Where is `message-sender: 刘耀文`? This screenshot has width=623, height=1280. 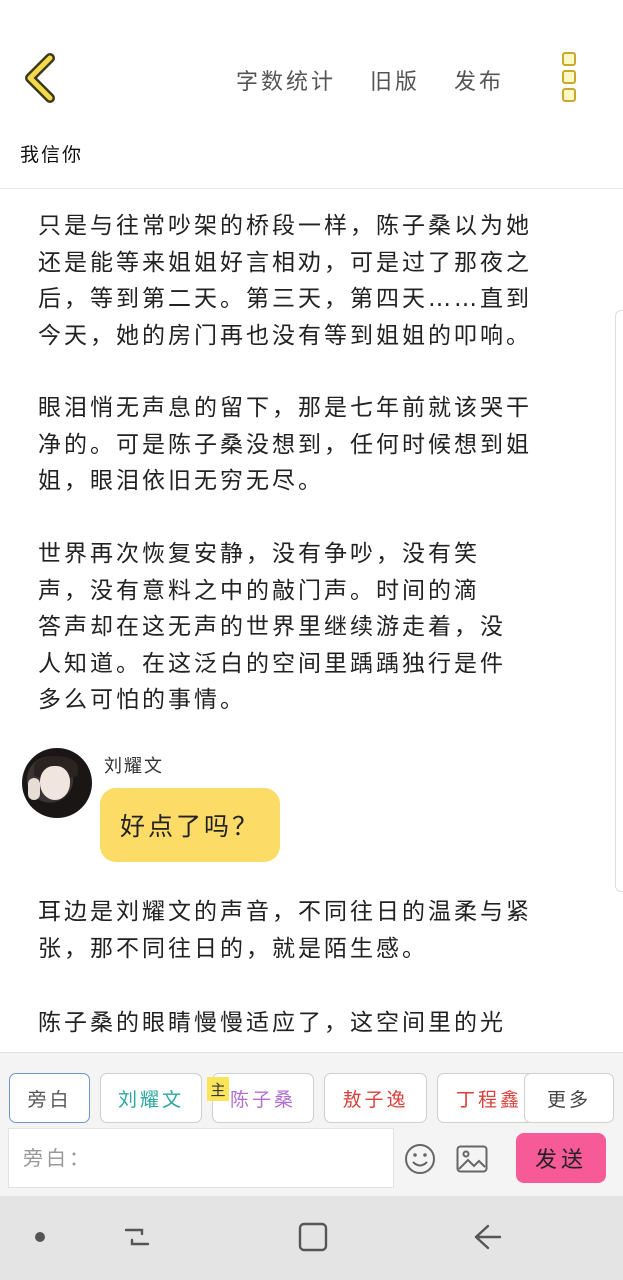 message-sender: 刘耀文 is located at coordinates (134, 766).